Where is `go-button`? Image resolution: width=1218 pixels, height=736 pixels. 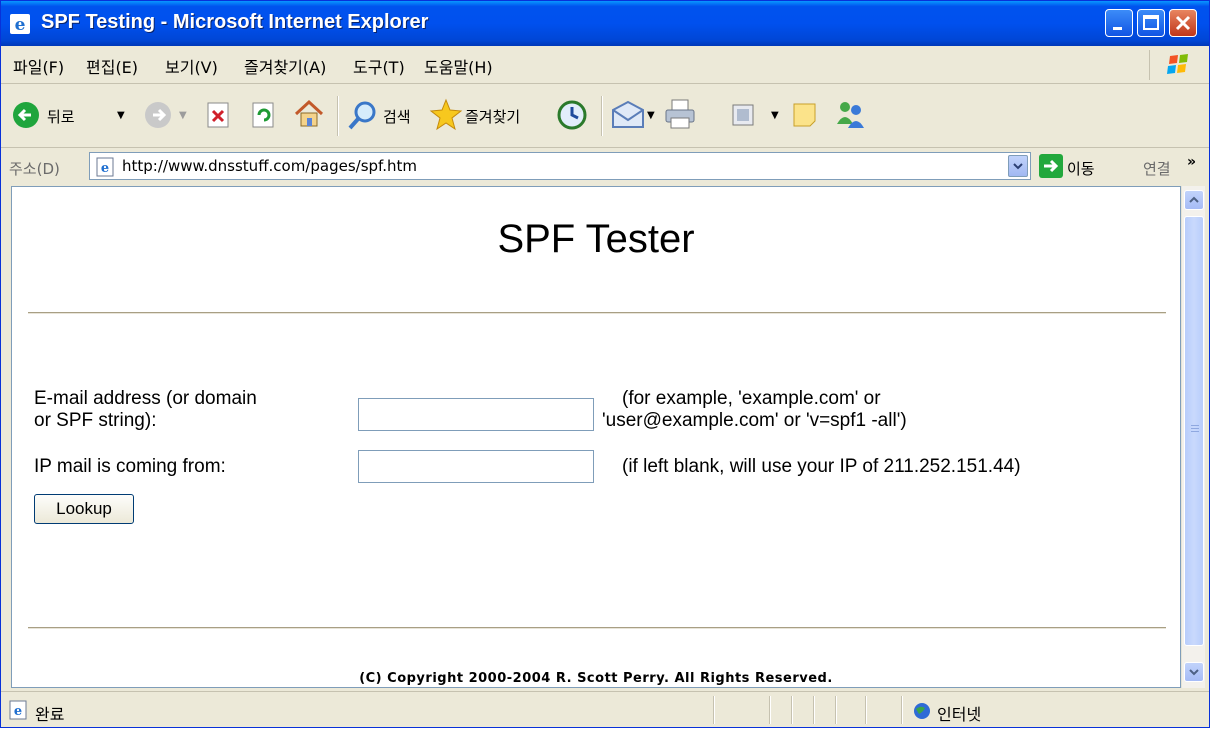
go-button is located at coordinates (1051, 166).